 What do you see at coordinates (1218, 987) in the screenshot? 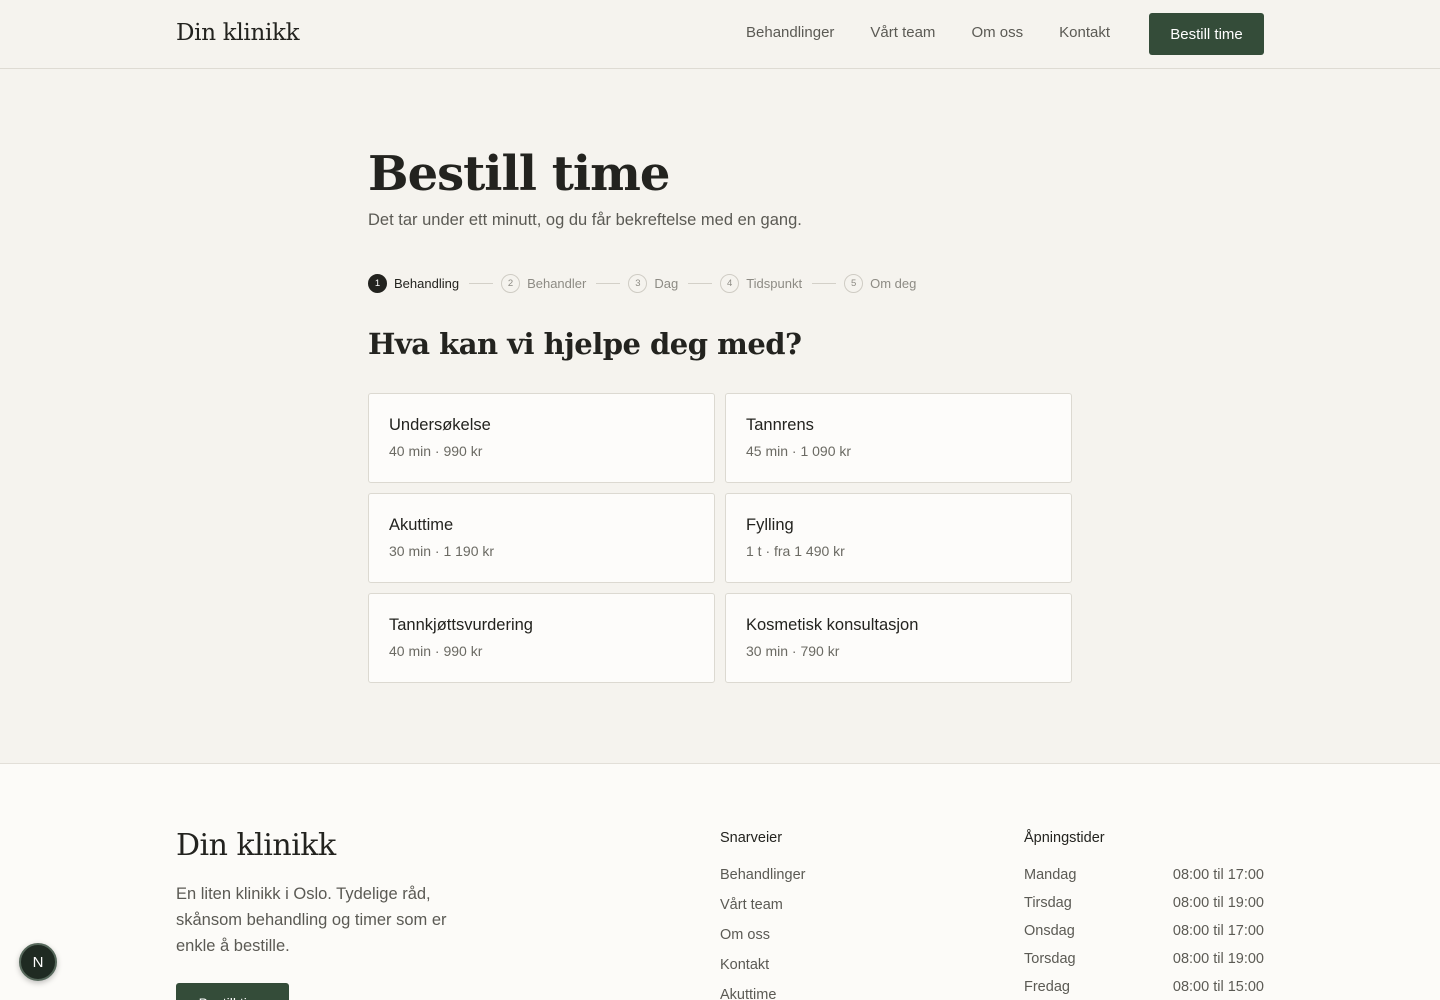
I see `hours-time: 08:00 til 15:00` at bounding box center [1218, 987].